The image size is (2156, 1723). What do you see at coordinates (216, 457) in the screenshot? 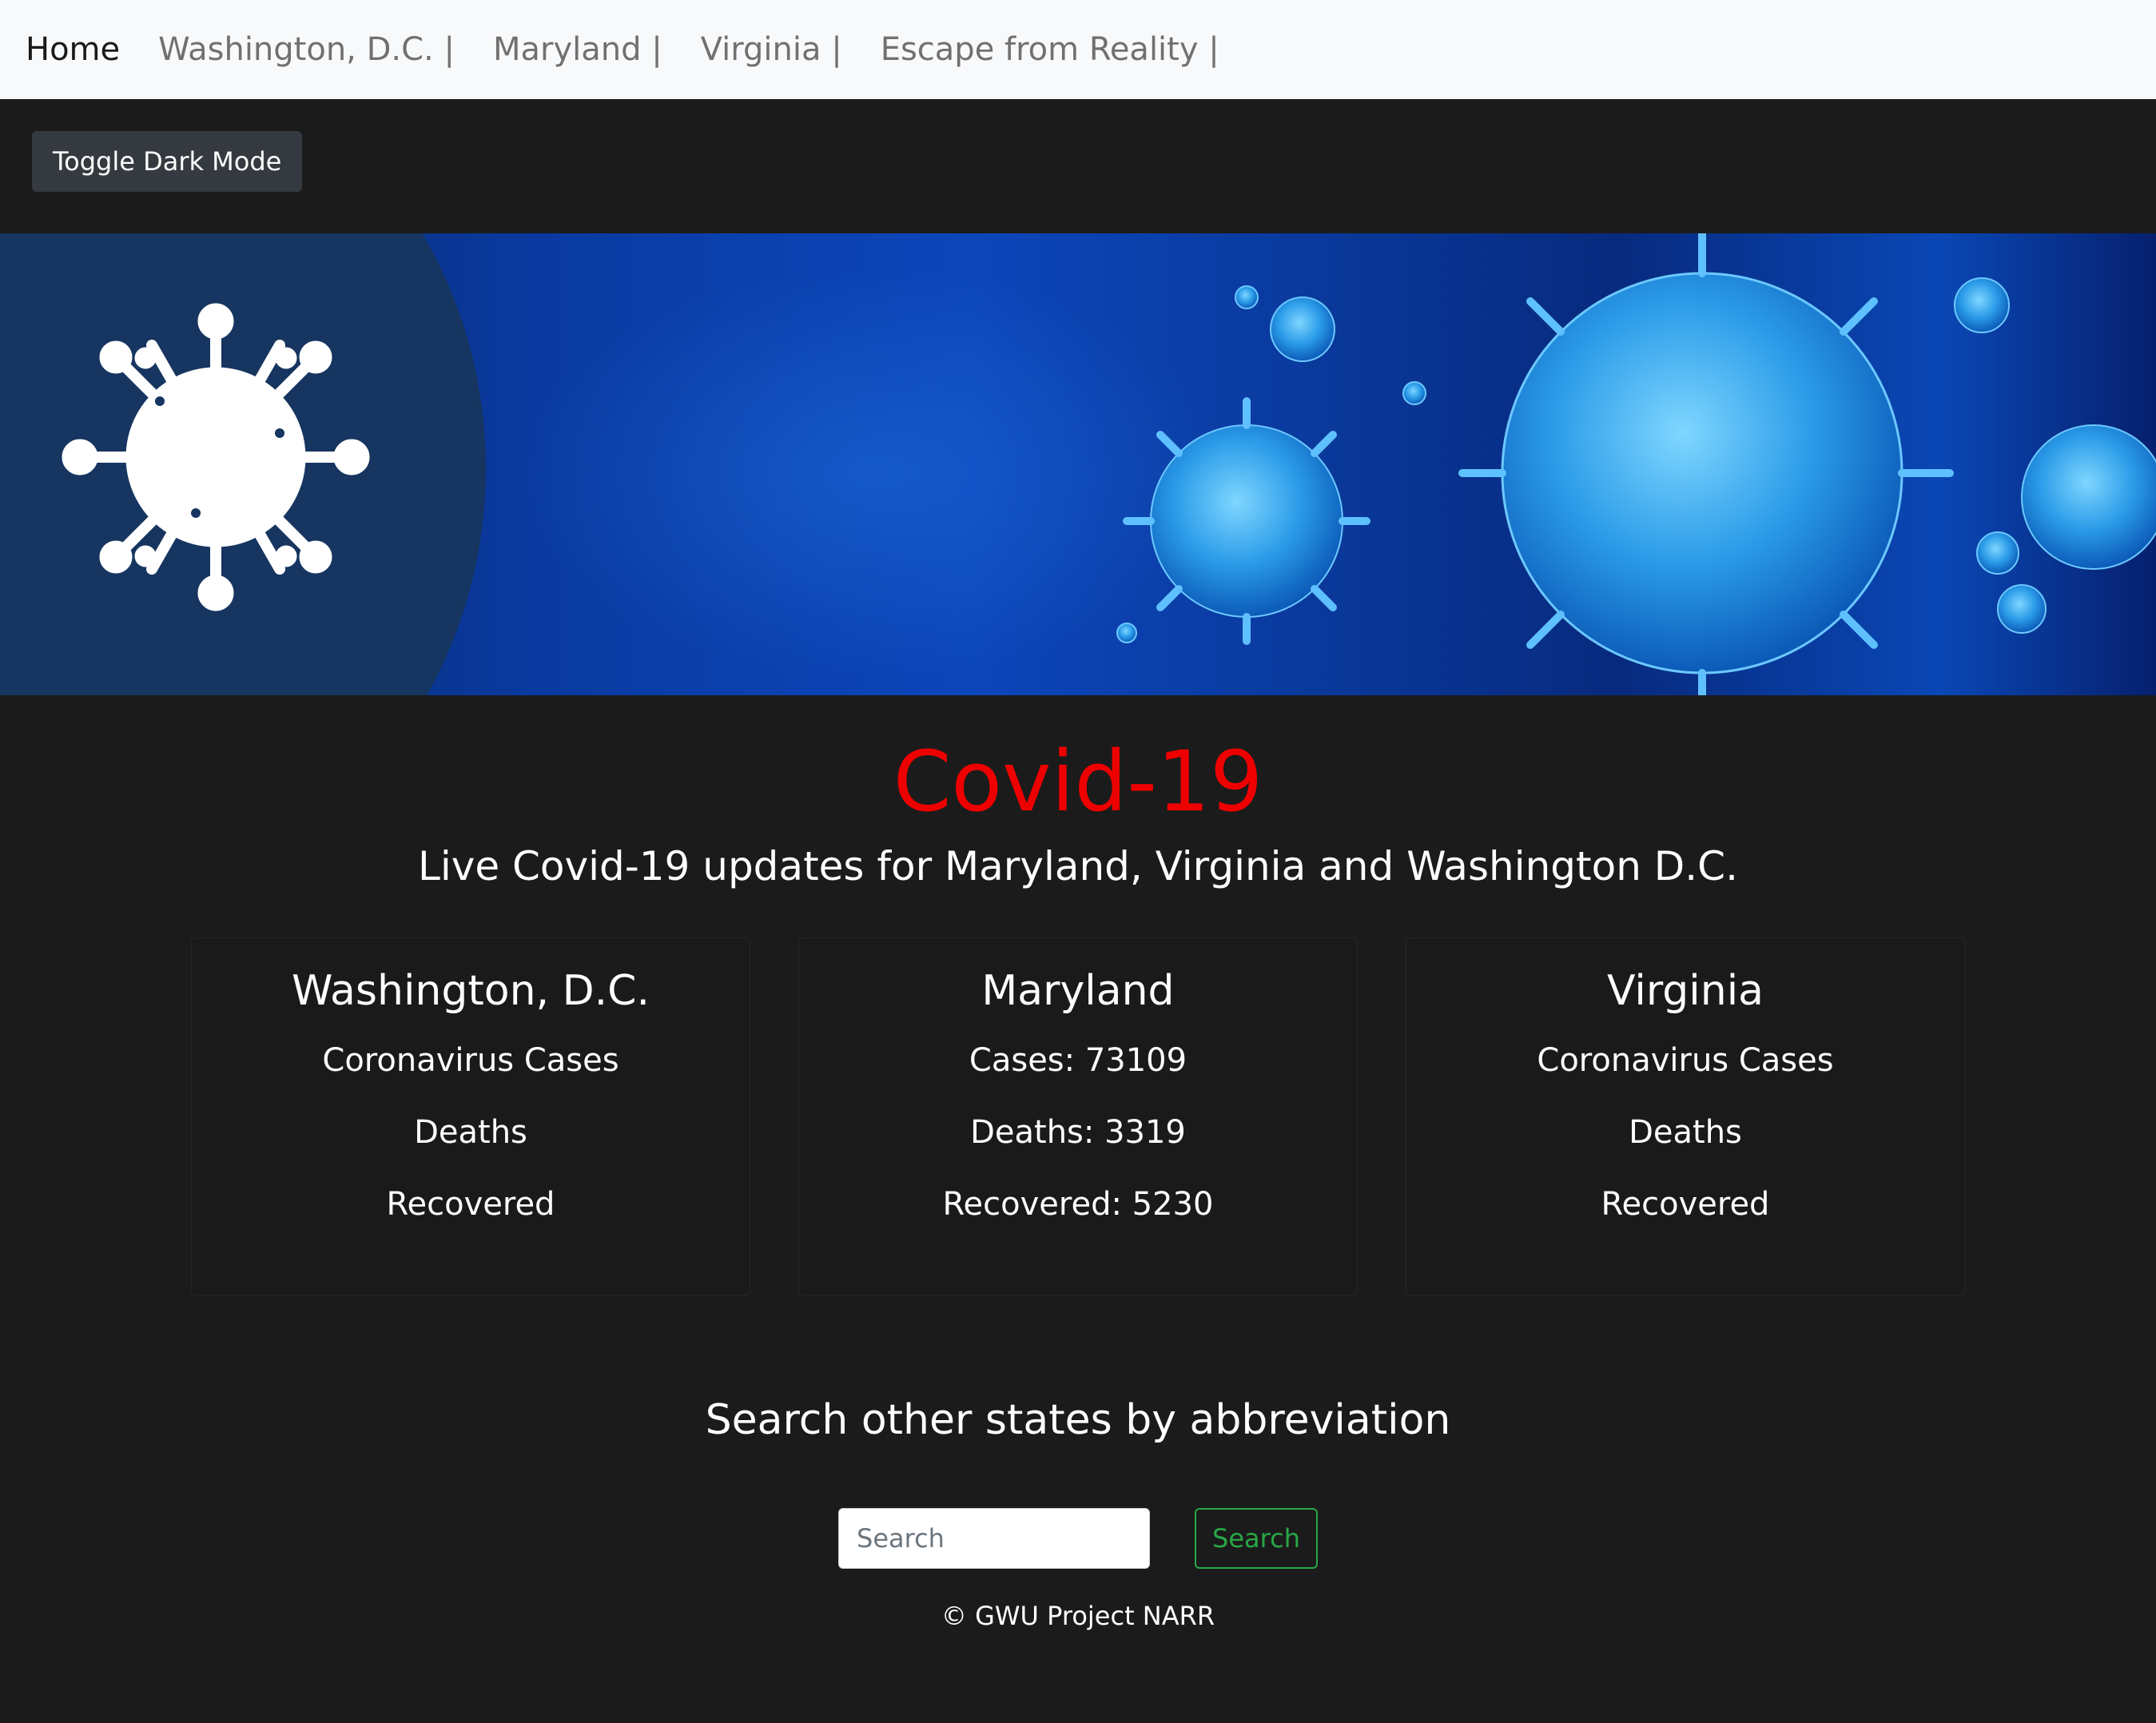
I see `virus-icon` at bounding box center [216, 457].